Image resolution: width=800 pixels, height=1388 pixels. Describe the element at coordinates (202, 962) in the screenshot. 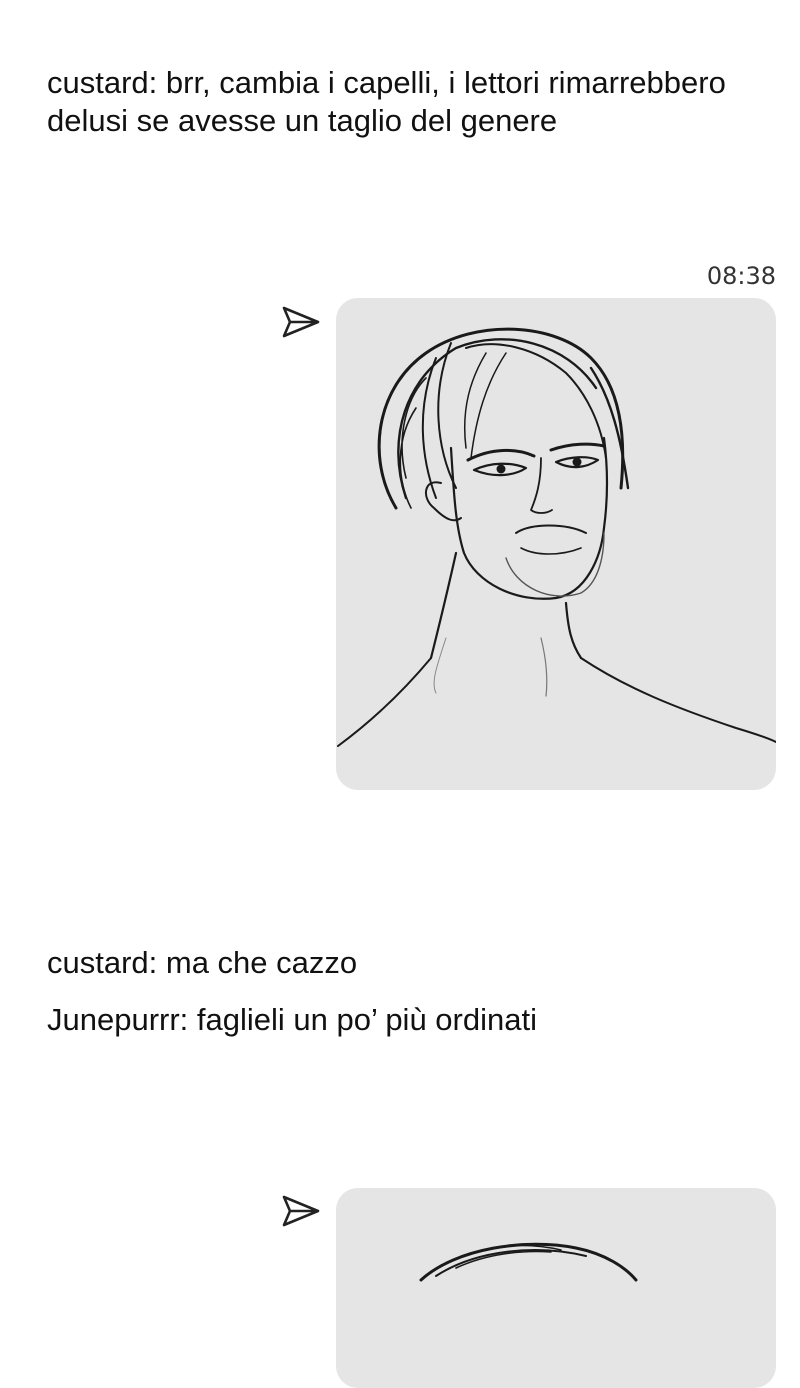

I see `caption-message: custard: ma che cazzo` at that location.